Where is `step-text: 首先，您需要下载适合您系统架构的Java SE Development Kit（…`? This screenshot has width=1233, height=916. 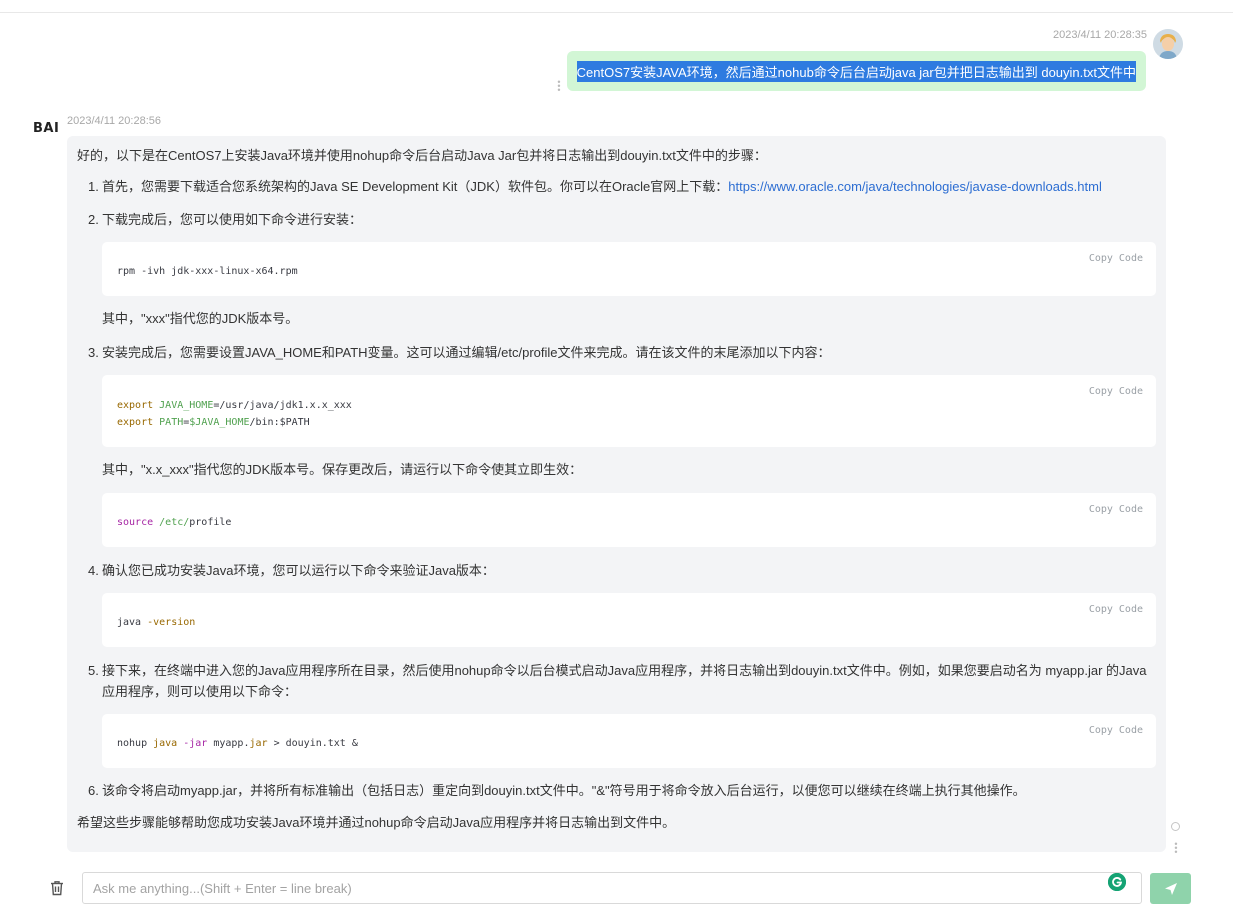
step-text: 首先，您需要下载适合您系统架构的Java SE Development Kit（… is located at coordinates (415, 186).